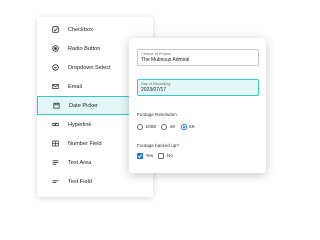 Image resolution: width=320 pixels, height=240 pixels. What do you see at coordinates (80, 29) in the screenshot?
I see `field-type-label: Checkbox` at bounding box center [80, 29].